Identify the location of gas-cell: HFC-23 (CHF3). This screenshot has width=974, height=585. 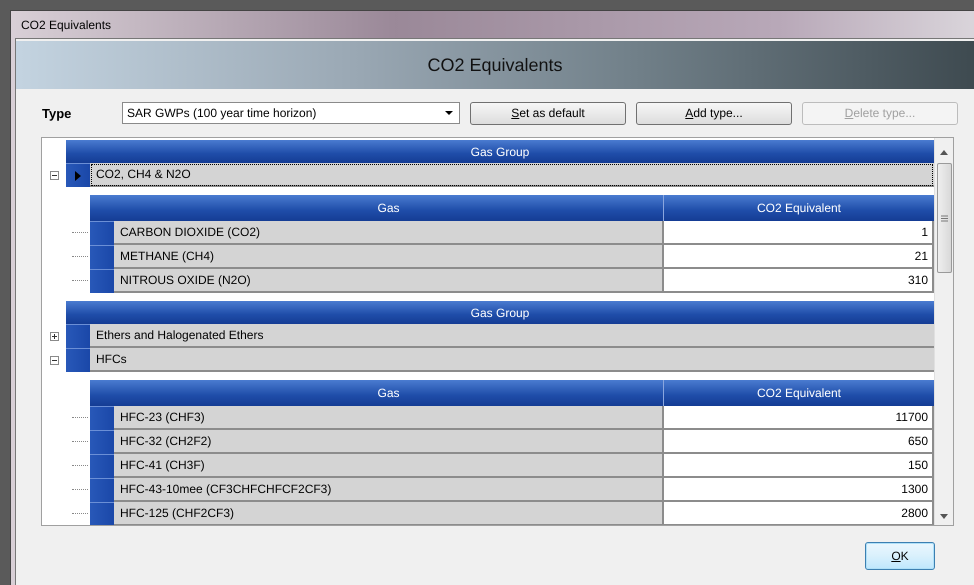
(389, 418).